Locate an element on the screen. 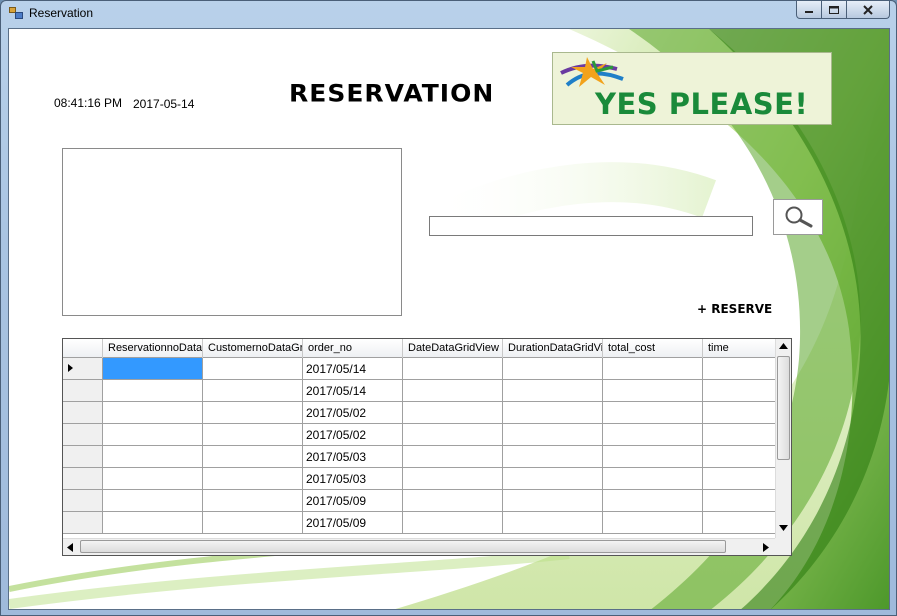  magnifier-icon is located at coordinates (799, 217).